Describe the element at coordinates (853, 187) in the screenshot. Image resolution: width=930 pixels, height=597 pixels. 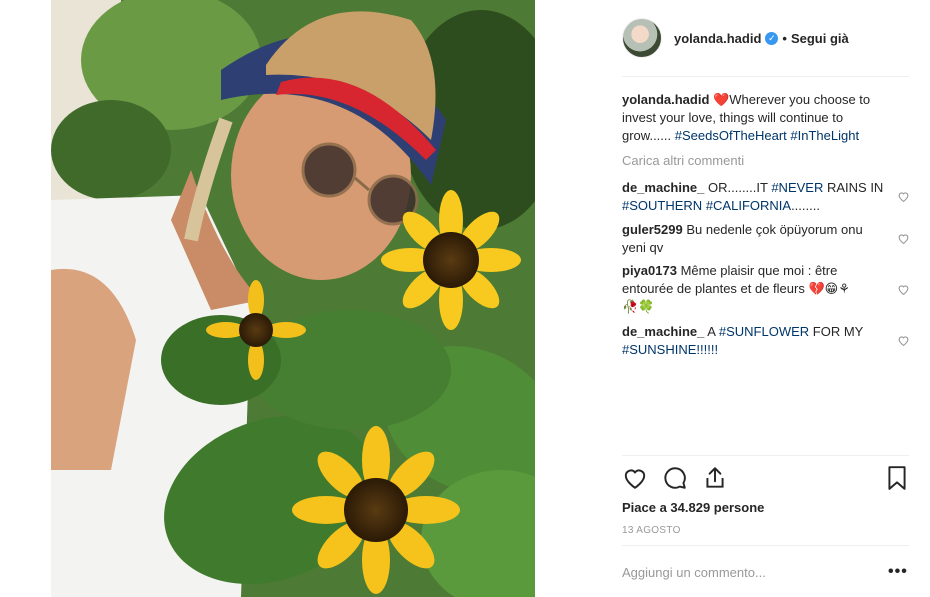
I see `comment-text: RAINS IN` at that location.